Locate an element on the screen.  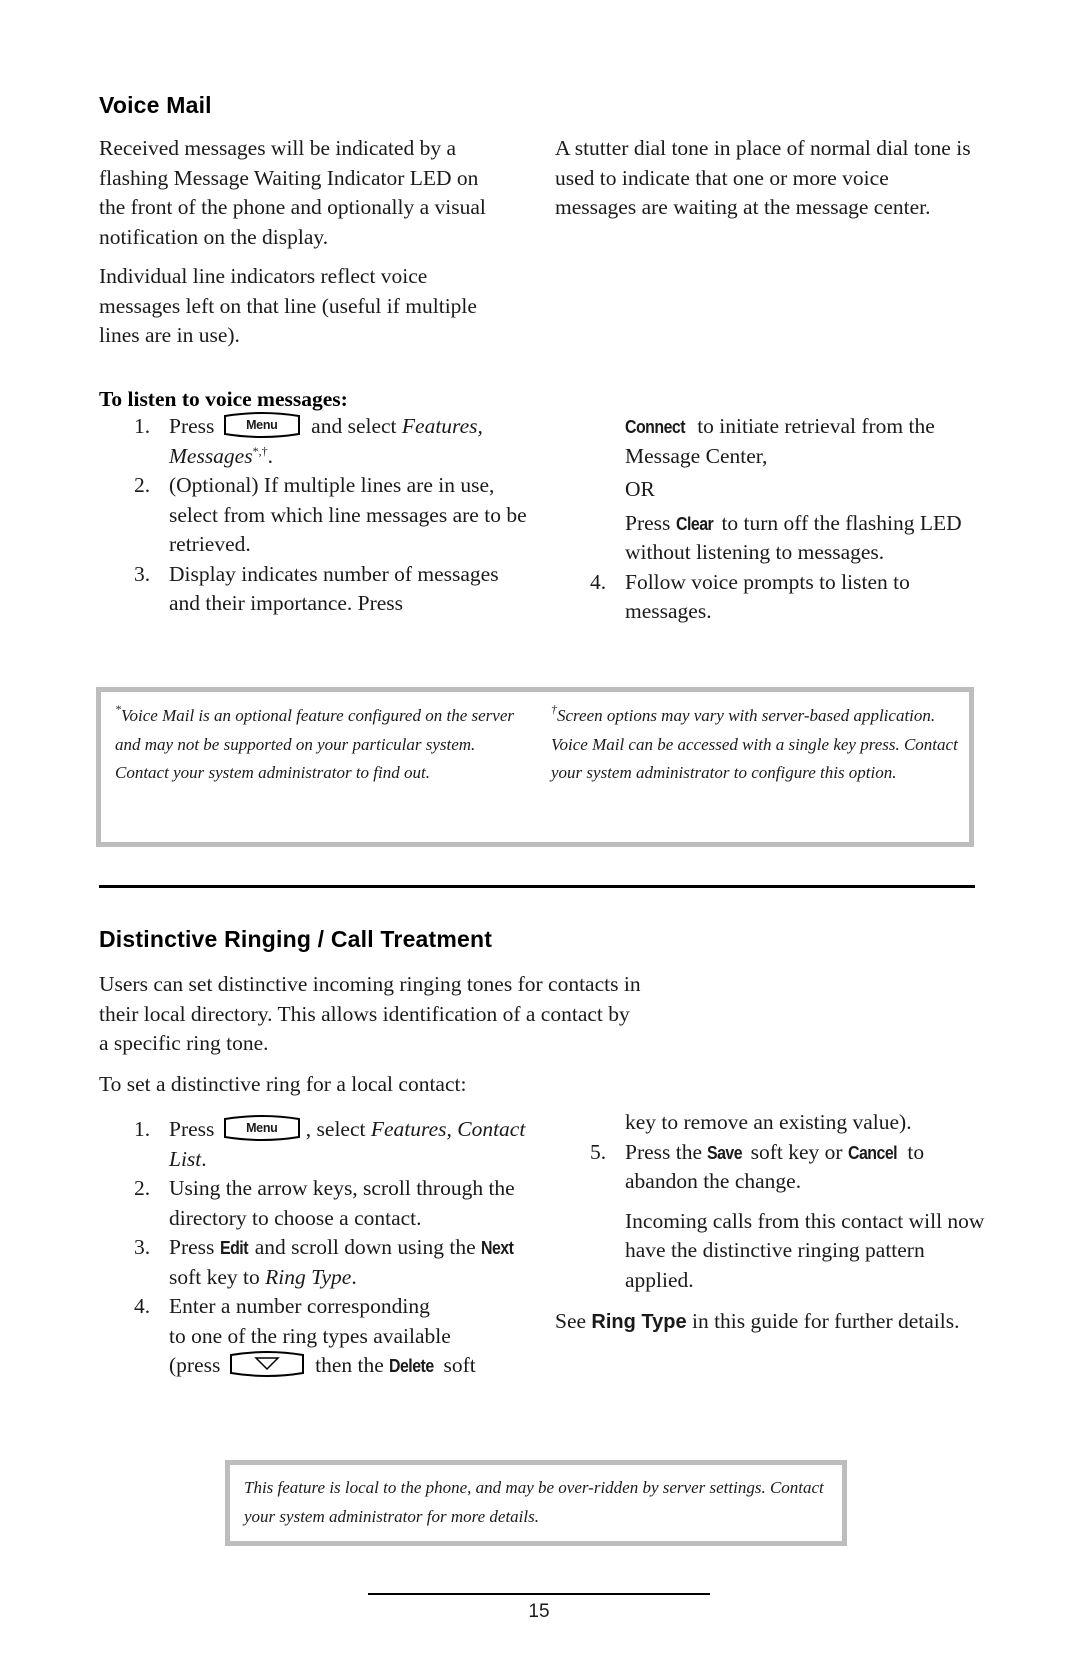
step-text: Press the is located at coordinates (664, 1151).